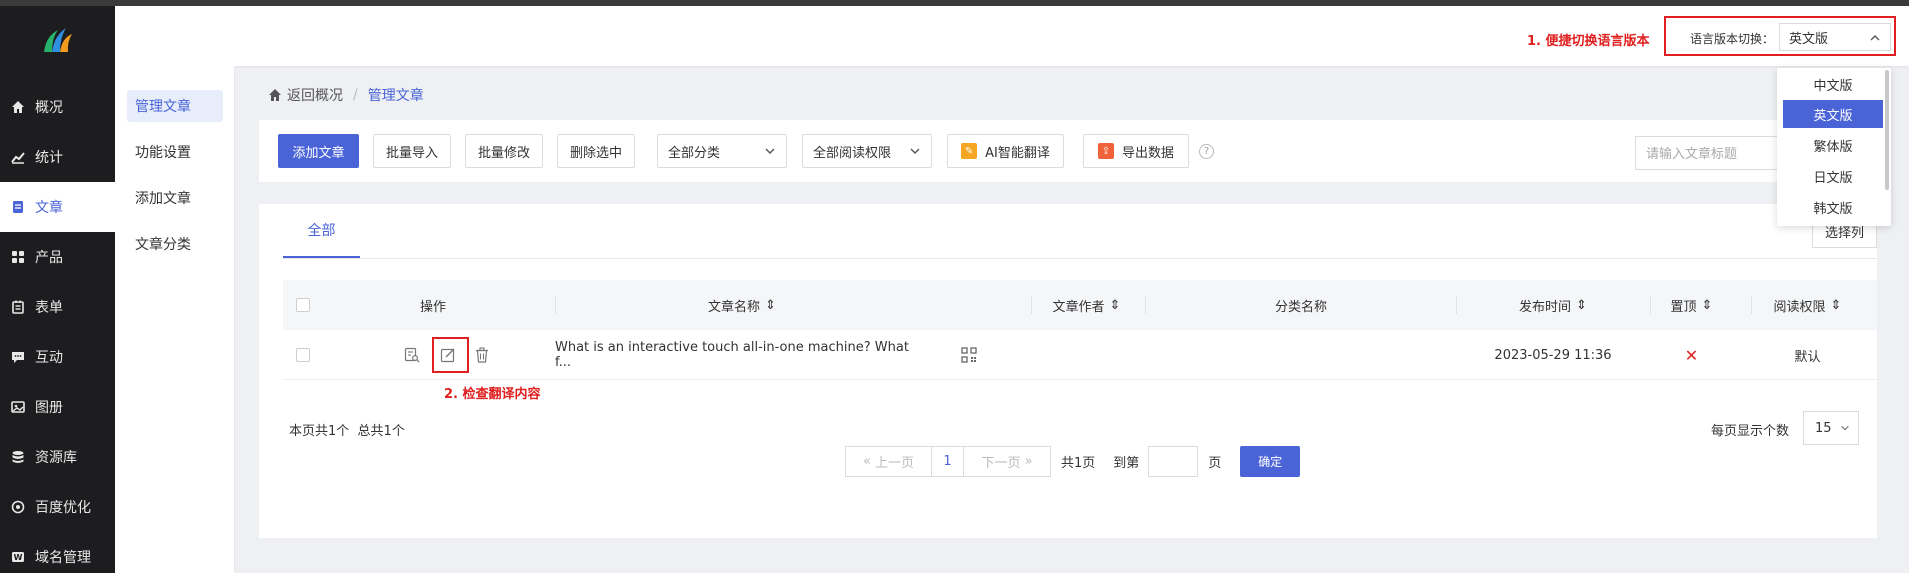 This screenshot has width=1909, height=573. I want to click on subnav-item-manage-articles: 管理文章, so click(175, 106).